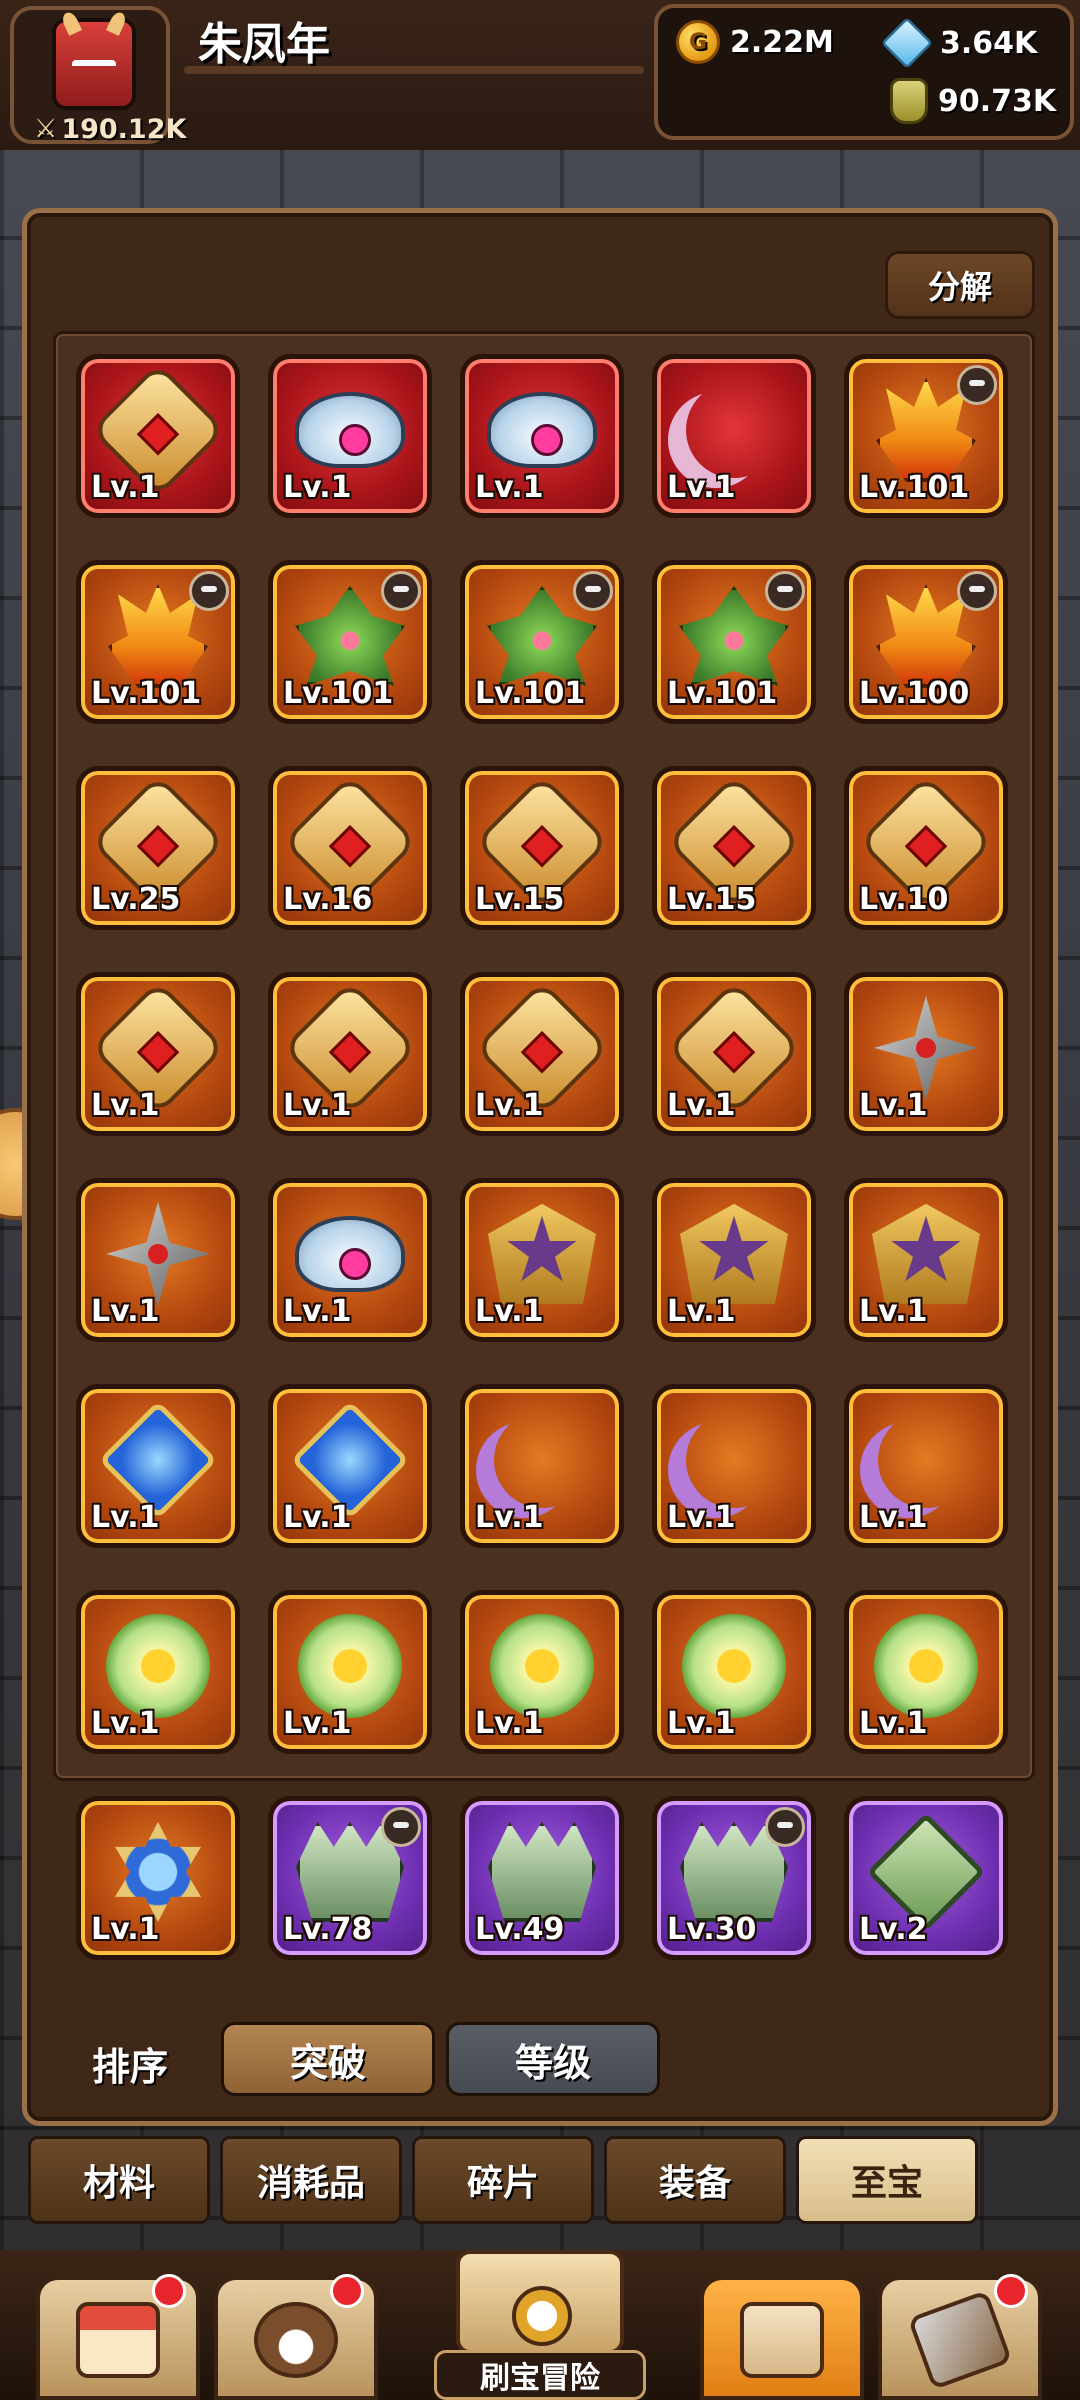  What do you see at coordinates (94, 64) in the screenshot?
I see `avatar` at bounding box center [94, 64].